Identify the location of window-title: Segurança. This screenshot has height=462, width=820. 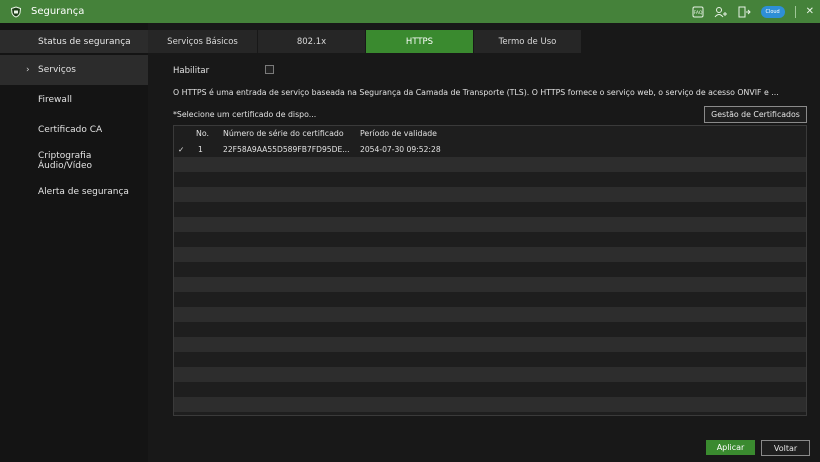
(58, 11).